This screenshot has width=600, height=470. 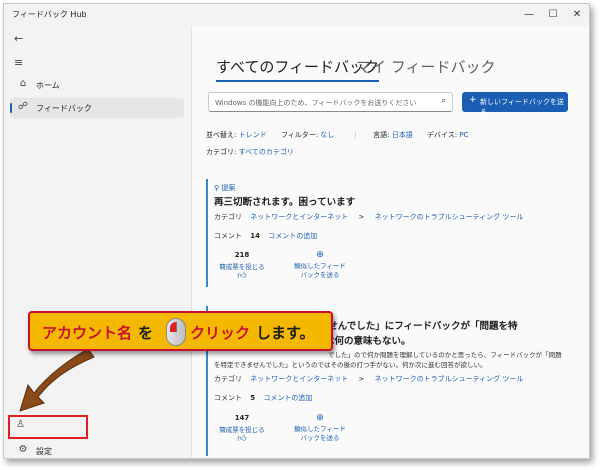 I want to click on category-filter: カテゴリ: すべてのカテゴリ, so click(x=250, y=152).